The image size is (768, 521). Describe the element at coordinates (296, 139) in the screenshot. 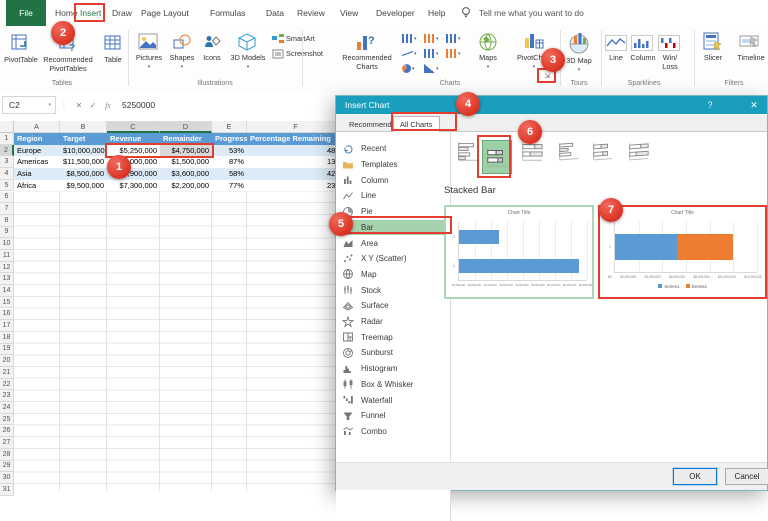

I see `table-header-cell: Percentage Remaining` at that location.